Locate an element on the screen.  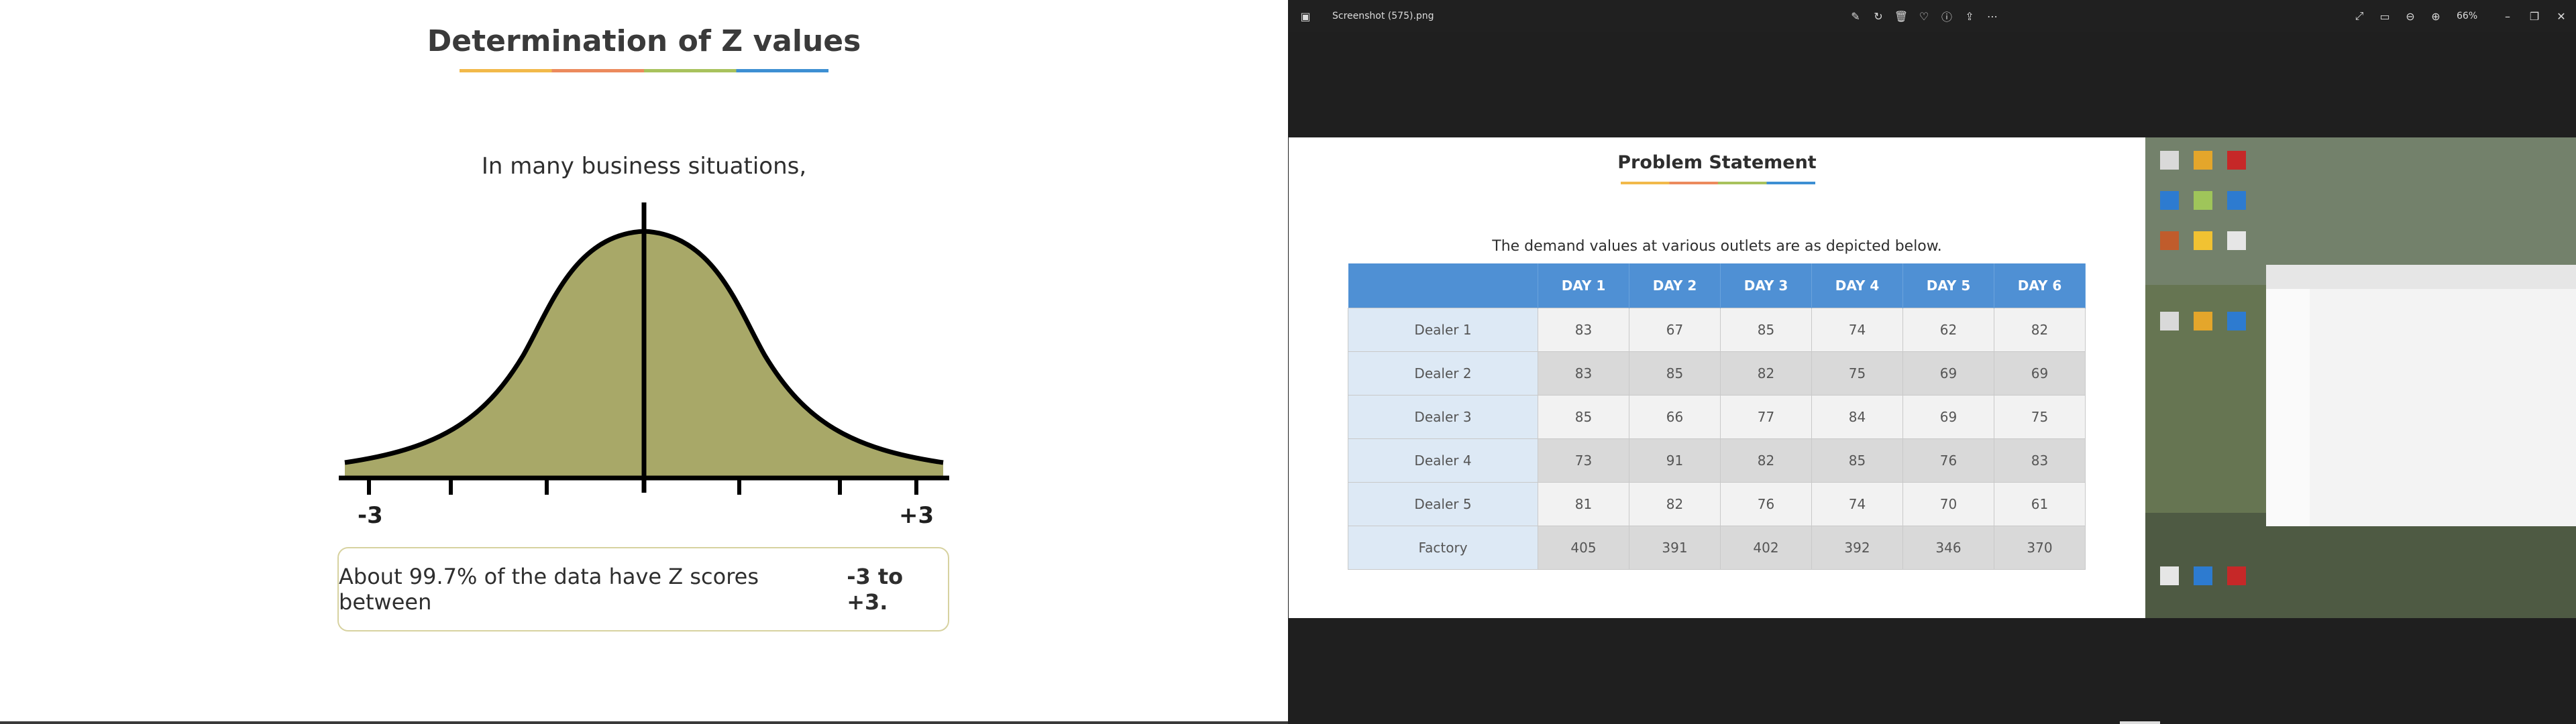
axis-label-right: +3 is located at coordinates (916, 515).